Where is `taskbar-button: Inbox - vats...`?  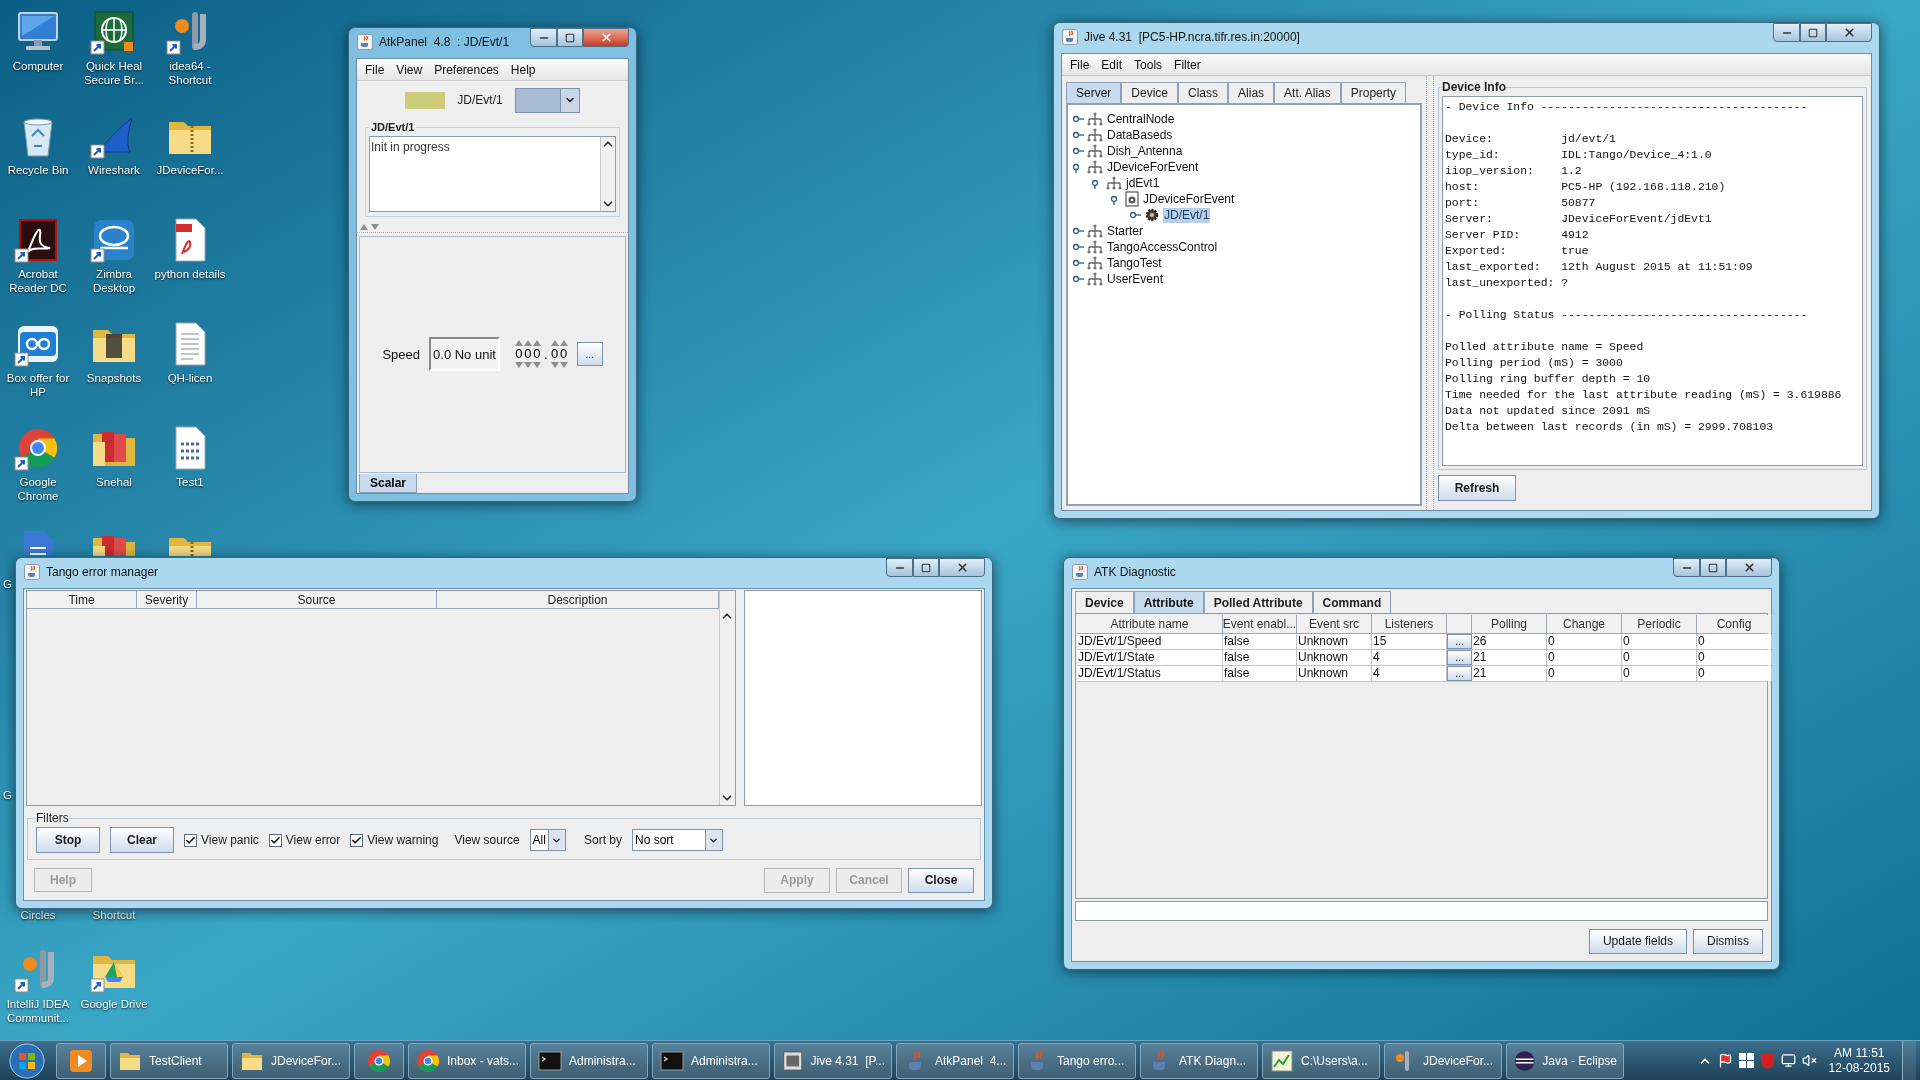 taskbar-button: Inbox - vats... is located at coordinates (467, 1060).